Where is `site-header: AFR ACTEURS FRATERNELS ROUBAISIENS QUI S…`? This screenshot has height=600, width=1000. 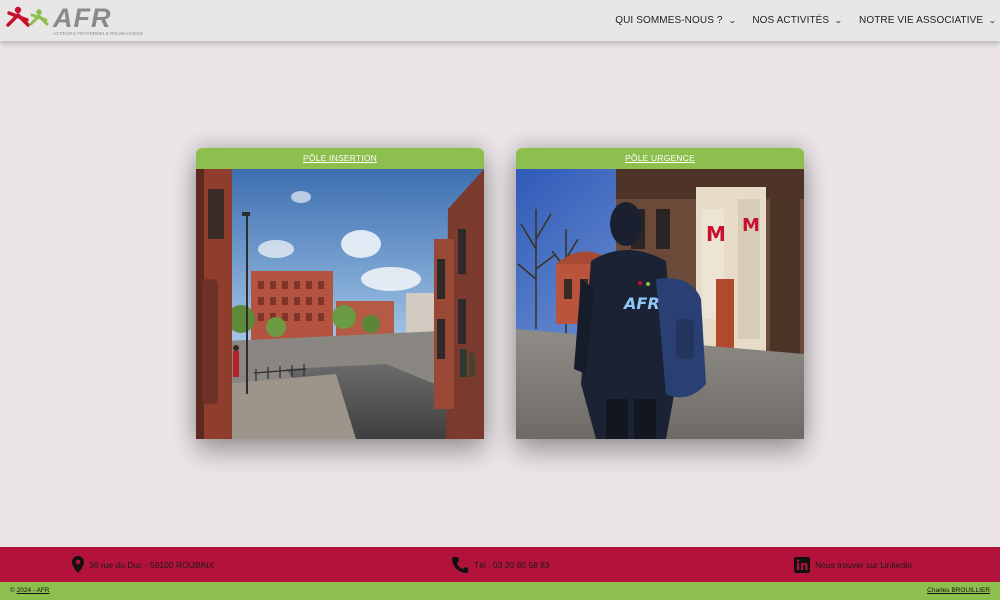
site-header: AFR ACTEURS FRATERNELS ROUBAISIENS QUI S… is located at coordinates (500, 20).